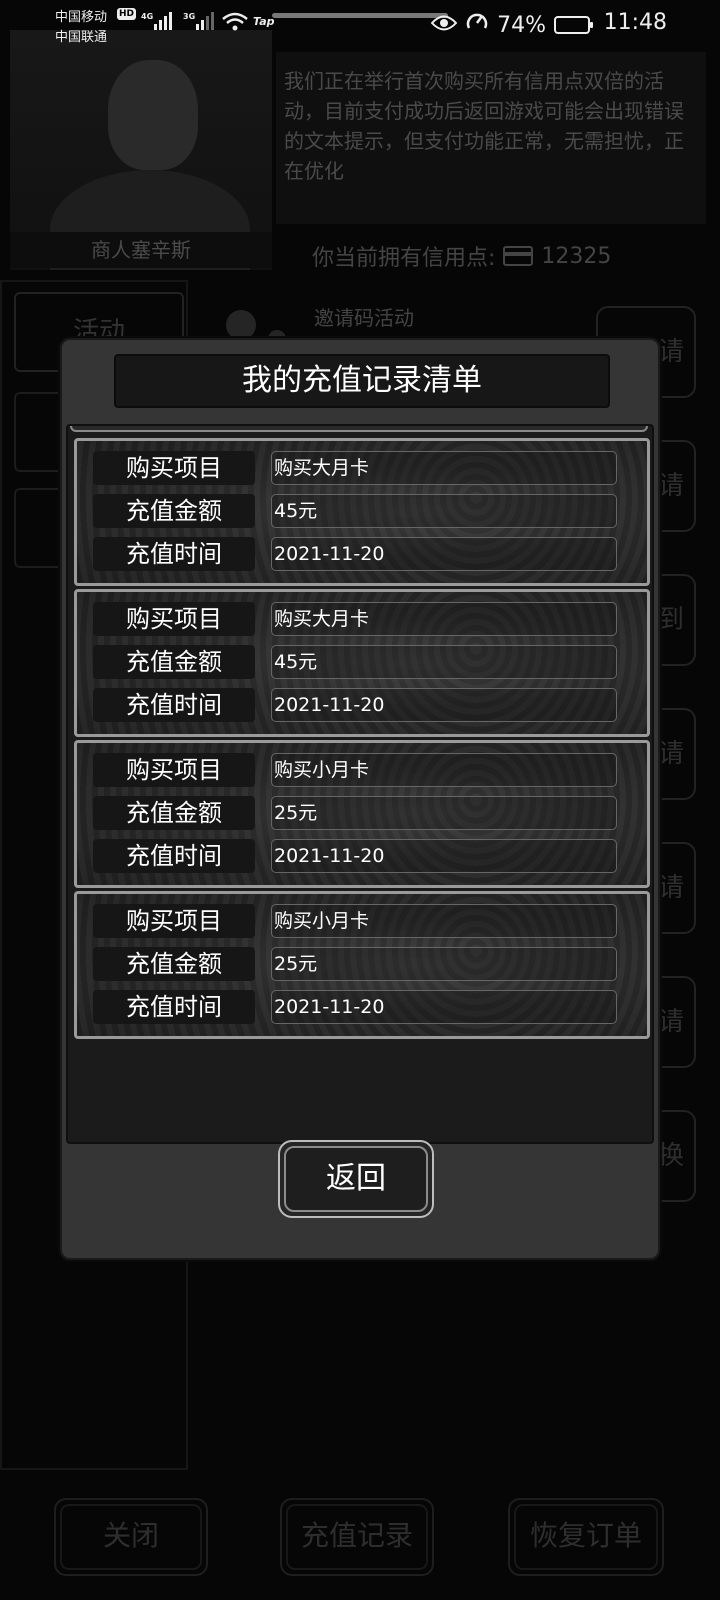 This screenshot has height=1600, width=720. What do you see at coordinates (153, 115) in the screenshot?
I see `merchant-head` at bounding box center [153, 115].